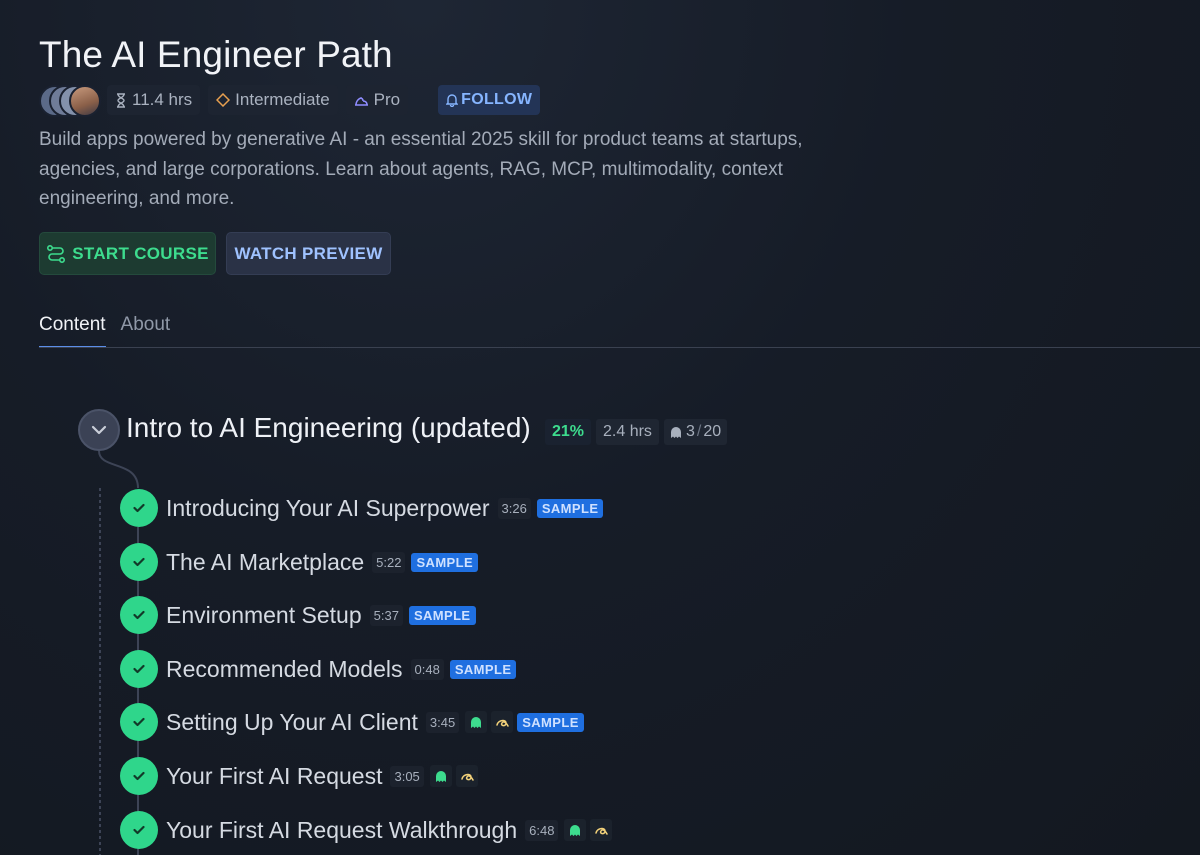  What do you see at coordinates (274, 775) in the screenshot?
I see `lesson-title: Your First AI Request` at bounding box center [274, 775].